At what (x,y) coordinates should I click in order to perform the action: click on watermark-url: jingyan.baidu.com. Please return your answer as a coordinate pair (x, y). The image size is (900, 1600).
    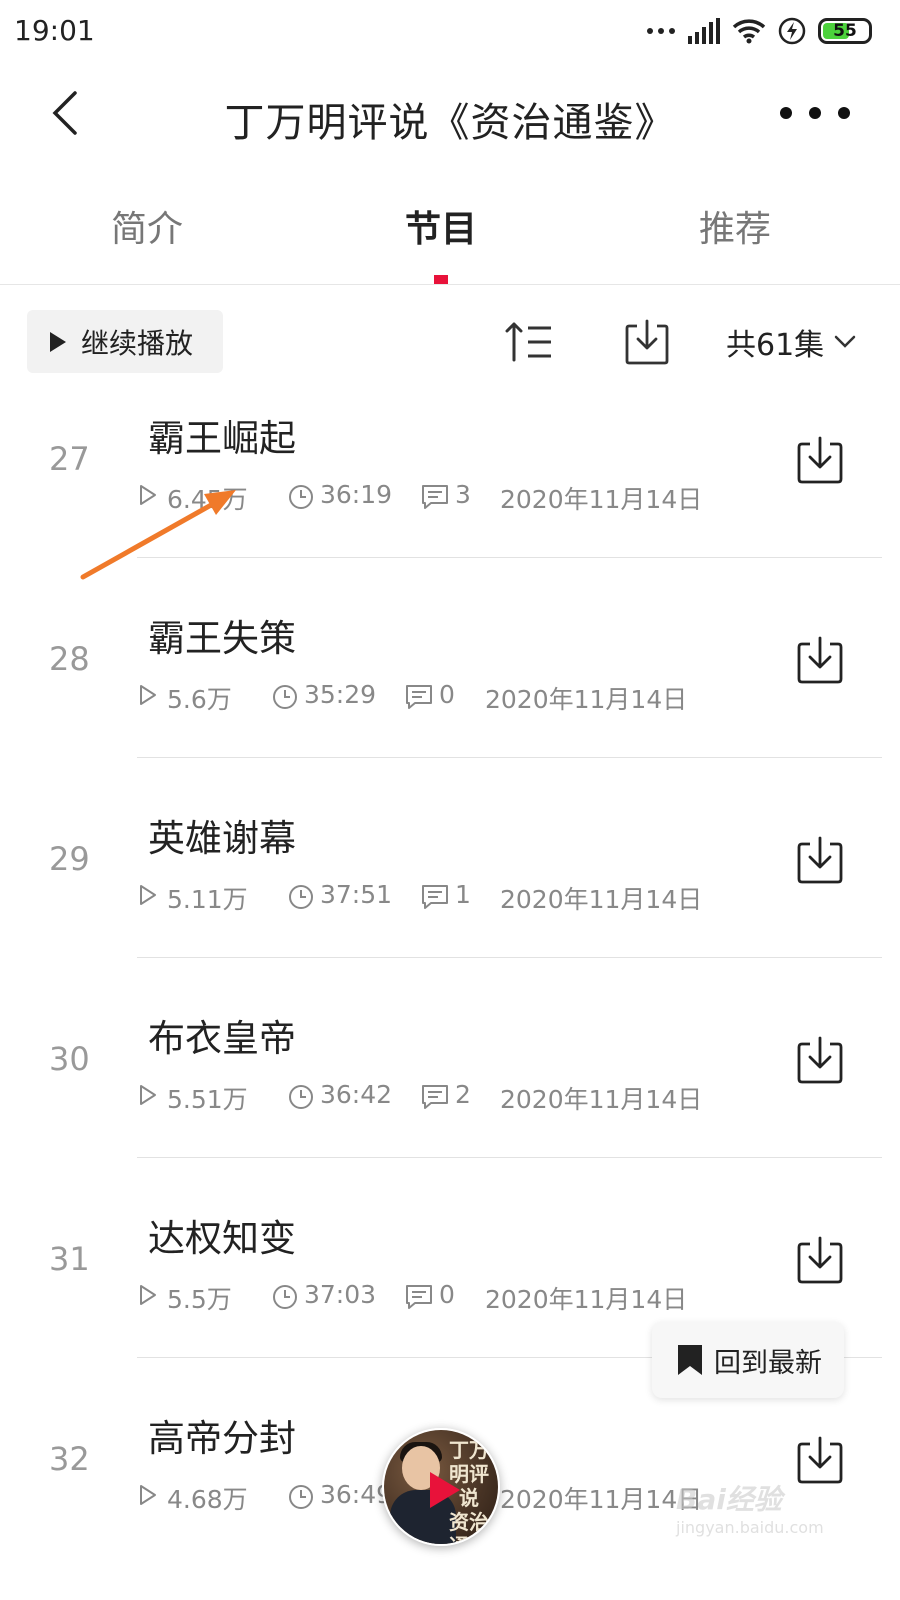
    Looking at the image, I should click on (750, 1527).